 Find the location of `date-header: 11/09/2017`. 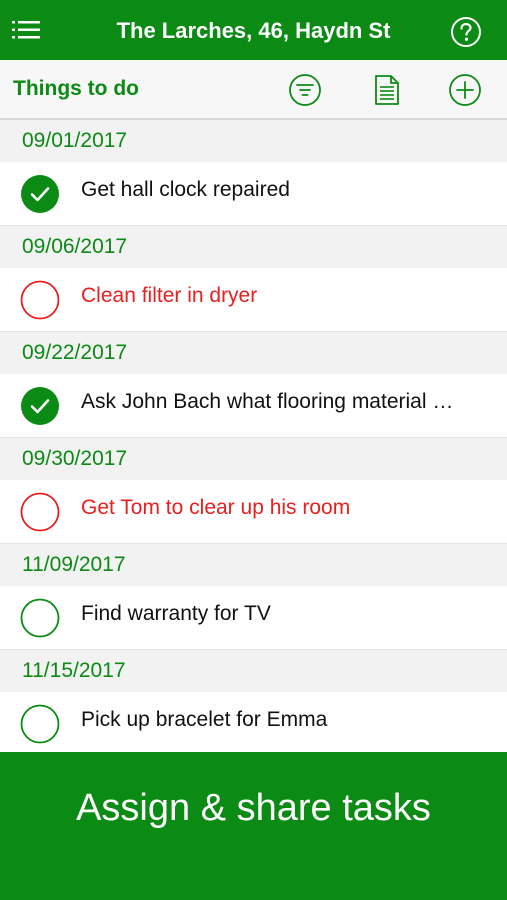

date-header: 11/09/2017 is located at coordinates (253, 565).